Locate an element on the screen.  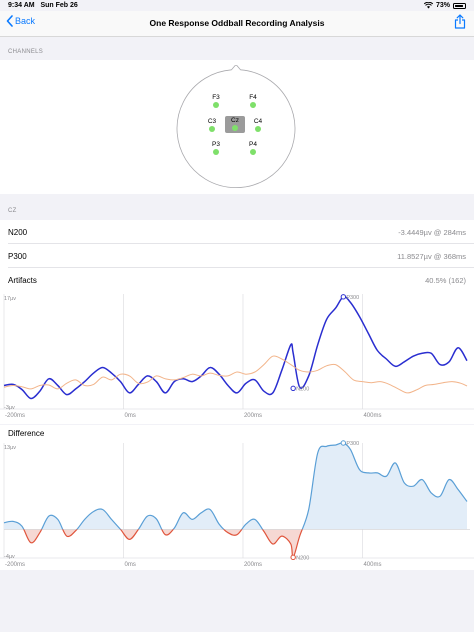
status-bar: 9:34 AM Sun Feb 26 73% is located at coordinates (237, 5).